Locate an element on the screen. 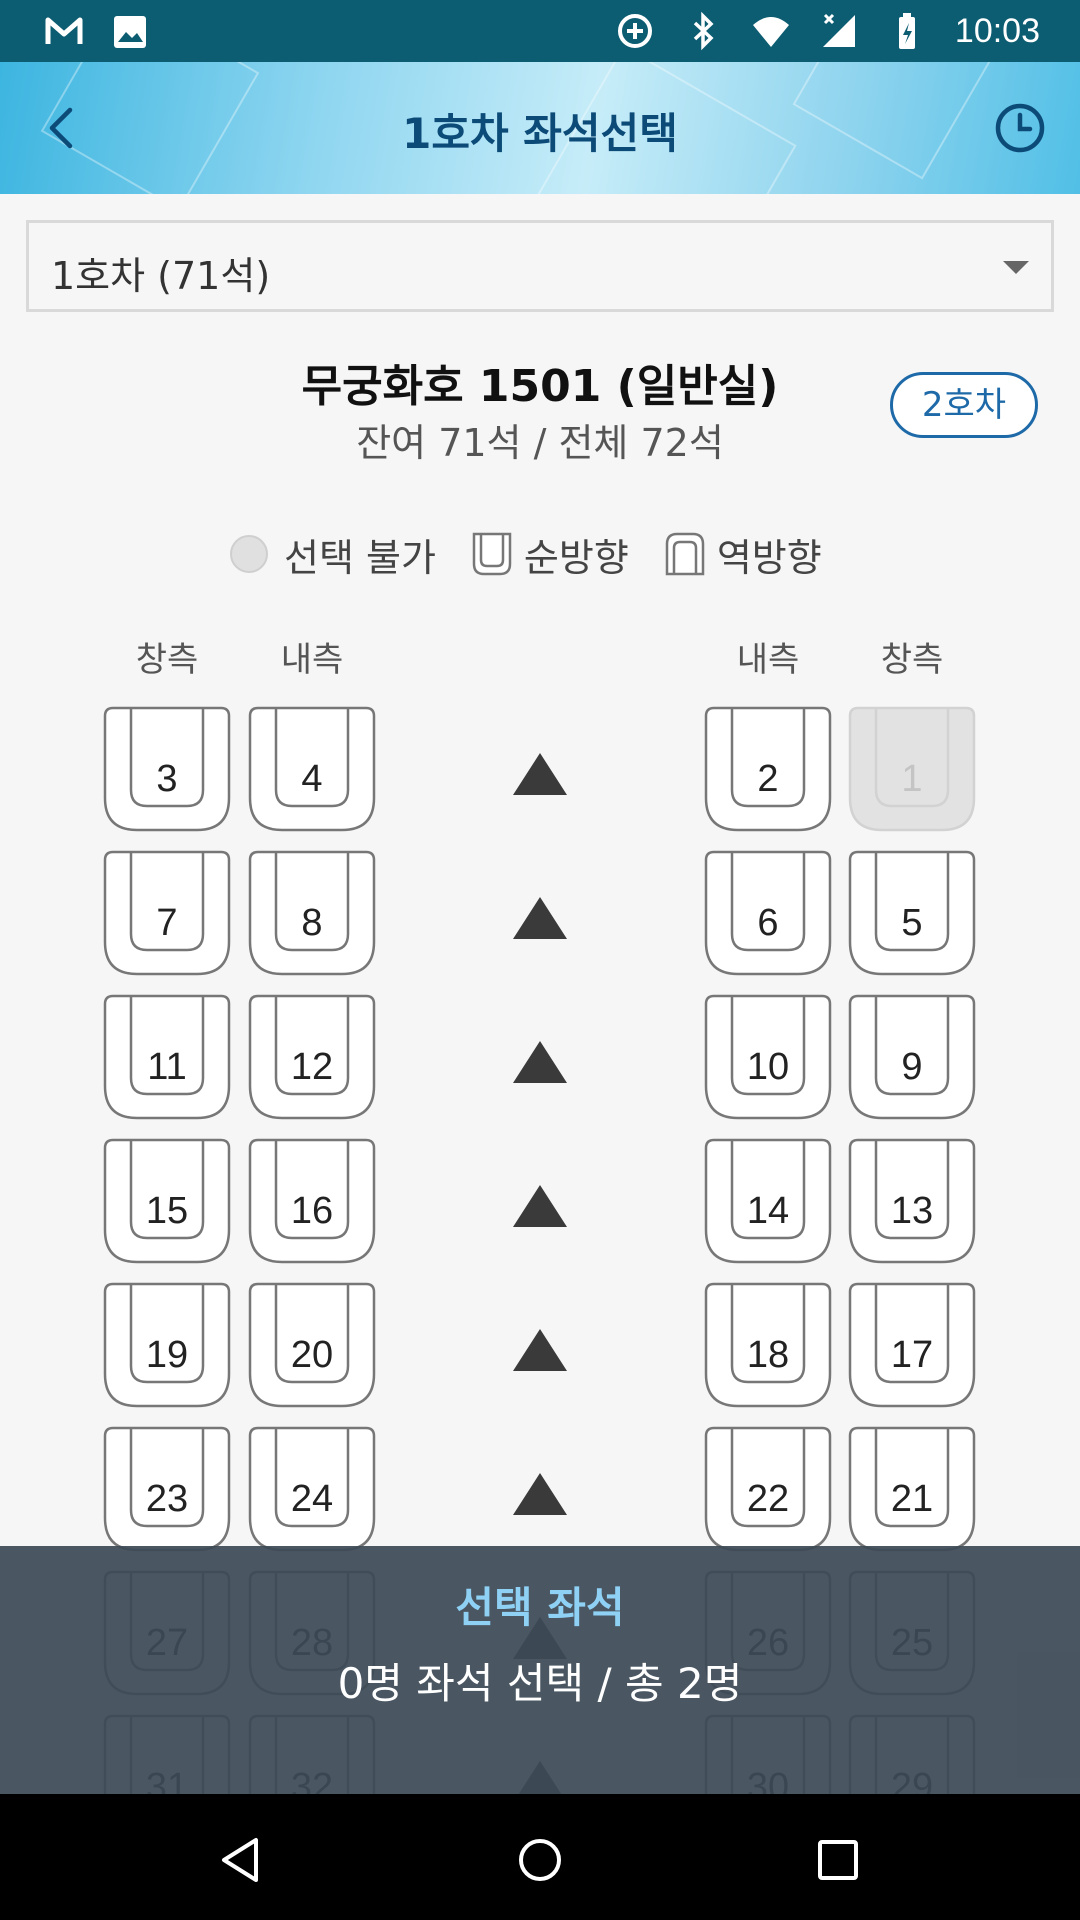 The image size is (1080, 1920). seat-17: 17 is located at coordinates (912, 1345).